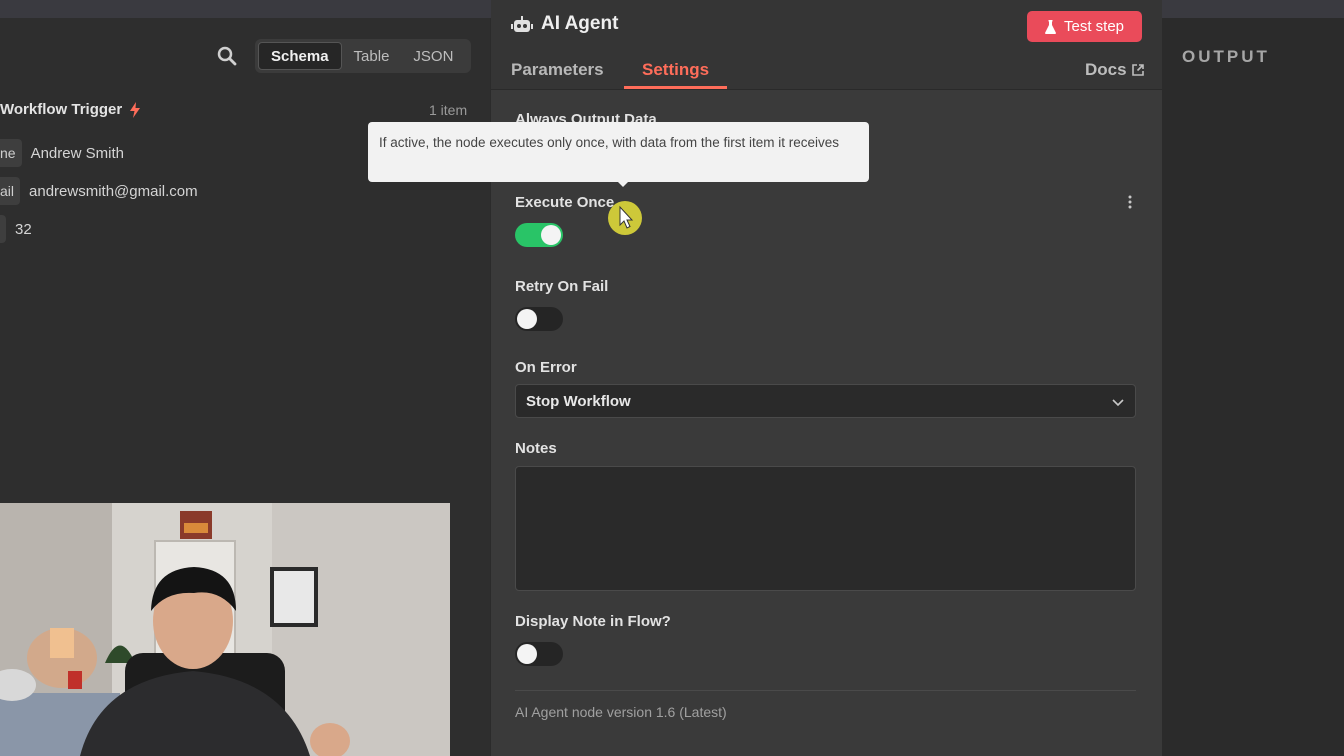  Describe the element at coordinates (546, 367) in the screenshot. I see `on-error-label: On Error` at that location.